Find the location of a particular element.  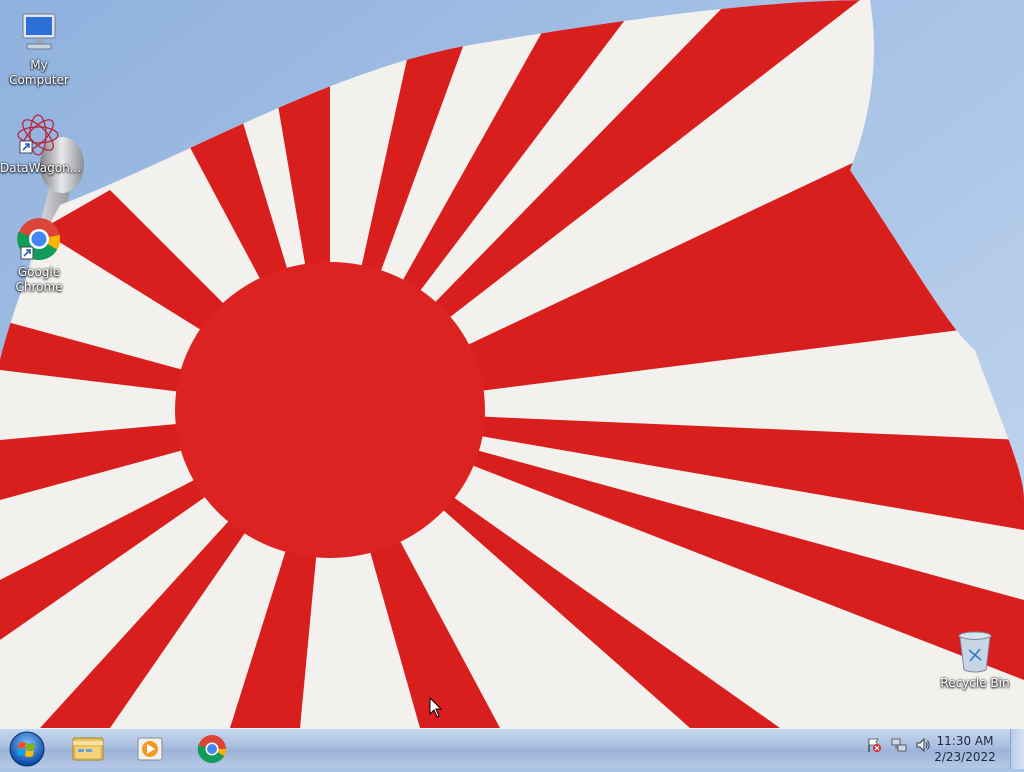

desktop-icon-label: Google Chrome is located at coordinates (39, 279).